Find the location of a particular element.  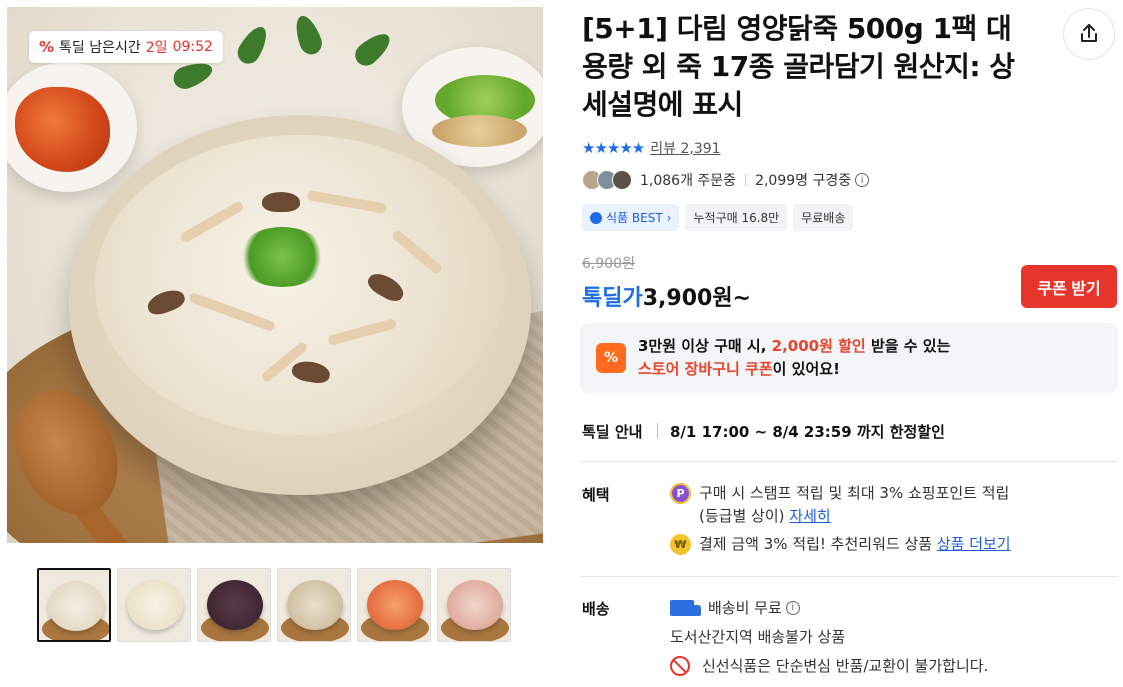

thumbnail-strip is located at coordinates (274, 605).